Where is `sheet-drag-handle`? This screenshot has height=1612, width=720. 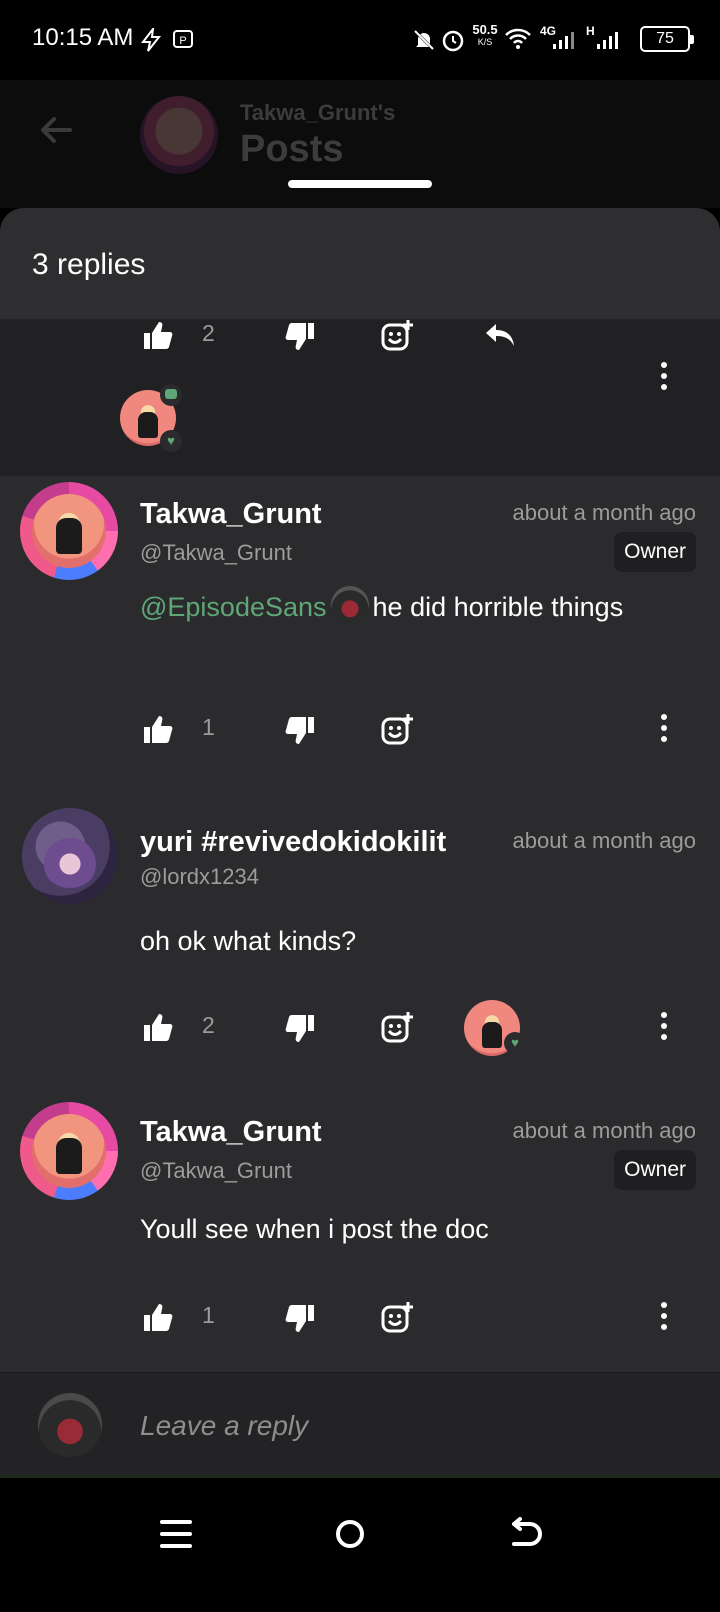
sheet-drag-handle is located at coordinates (360, 184).